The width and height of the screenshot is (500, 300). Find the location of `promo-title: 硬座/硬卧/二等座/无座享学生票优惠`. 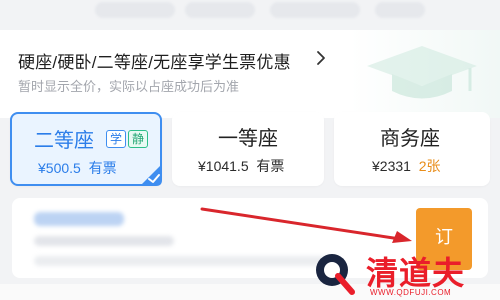

promo-title: 硬座/硬卧/二等座/无座享学生票优惠 is located at coordinates (154, 62).